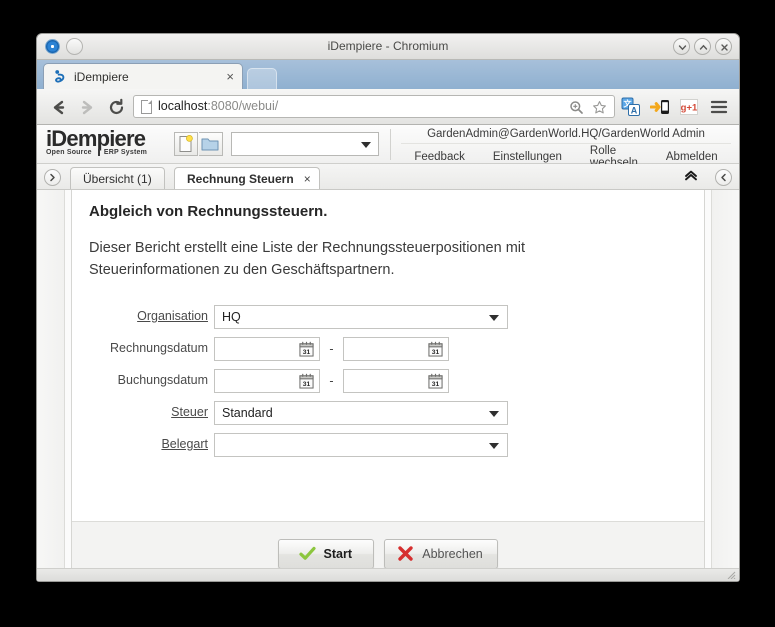 The height and width of the screenshot is (627, 775). What do you see at coordinates (146, 107) in the screenshot?
I see `page-document-icon` at bounding box center [146, 107].